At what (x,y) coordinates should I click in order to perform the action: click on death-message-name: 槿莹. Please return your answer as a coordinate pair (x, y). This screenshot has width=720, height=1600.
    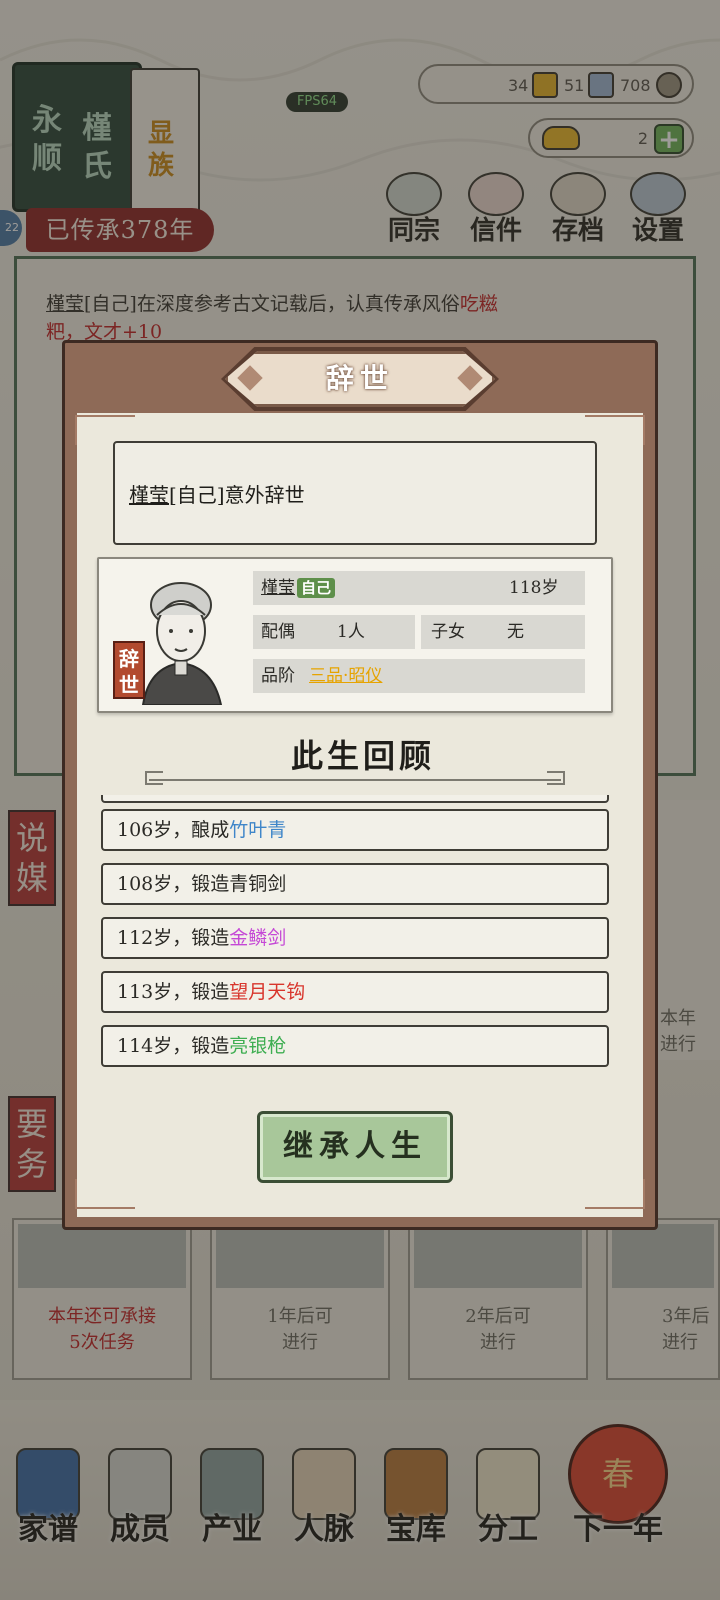
    Looking at the image, I should click on (149, 495).